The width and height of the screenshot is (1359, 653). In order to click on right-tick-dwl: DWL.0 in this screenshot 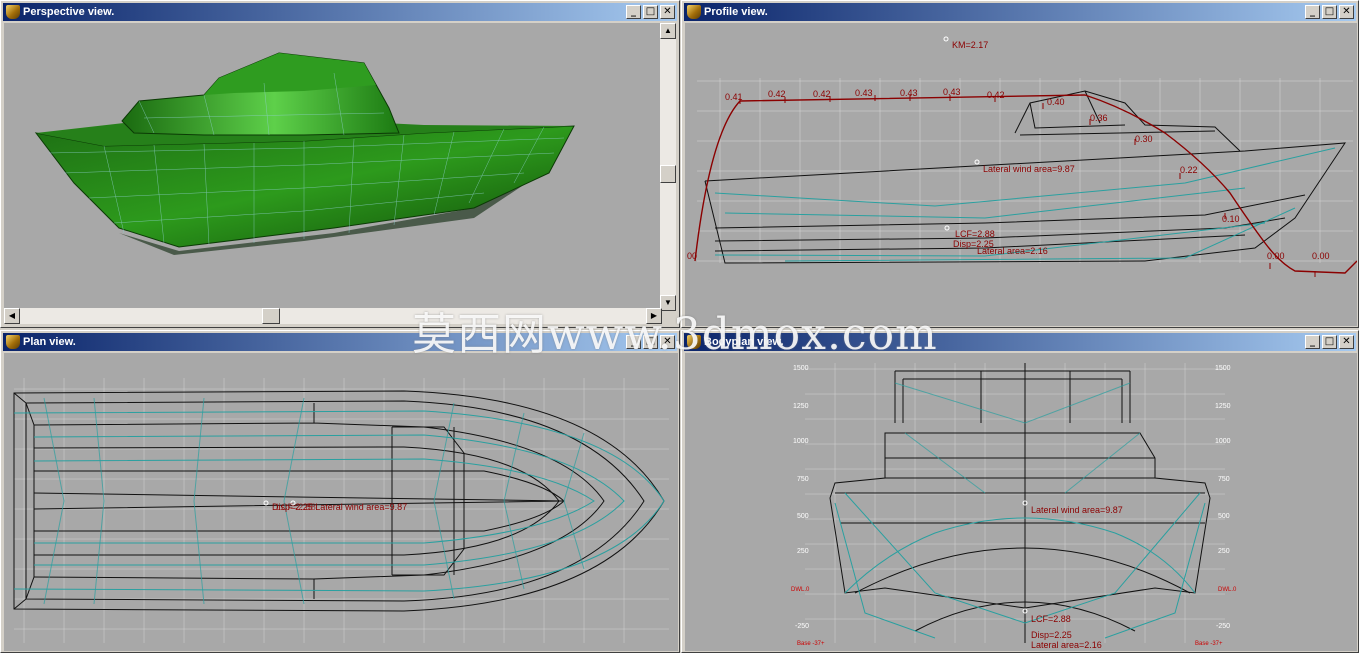, I will do `click(1227, 590)`.